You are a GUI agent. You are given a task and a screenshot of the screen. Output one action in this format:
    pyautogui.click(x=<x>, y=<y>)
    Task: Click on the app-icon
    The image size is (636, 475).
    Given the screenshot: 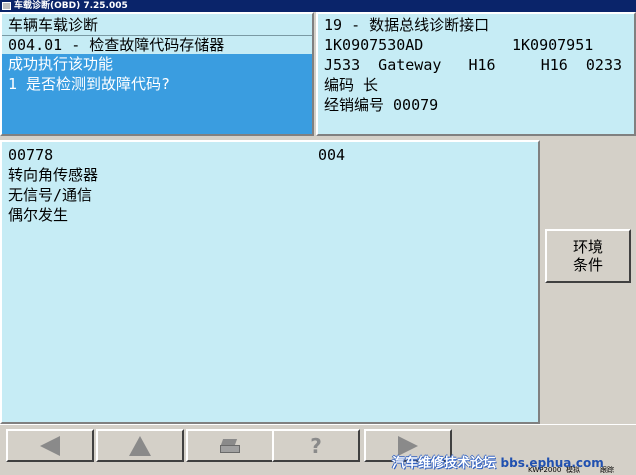 What is the action you would take?
    pyautogui.click(x=6, y=6)
    